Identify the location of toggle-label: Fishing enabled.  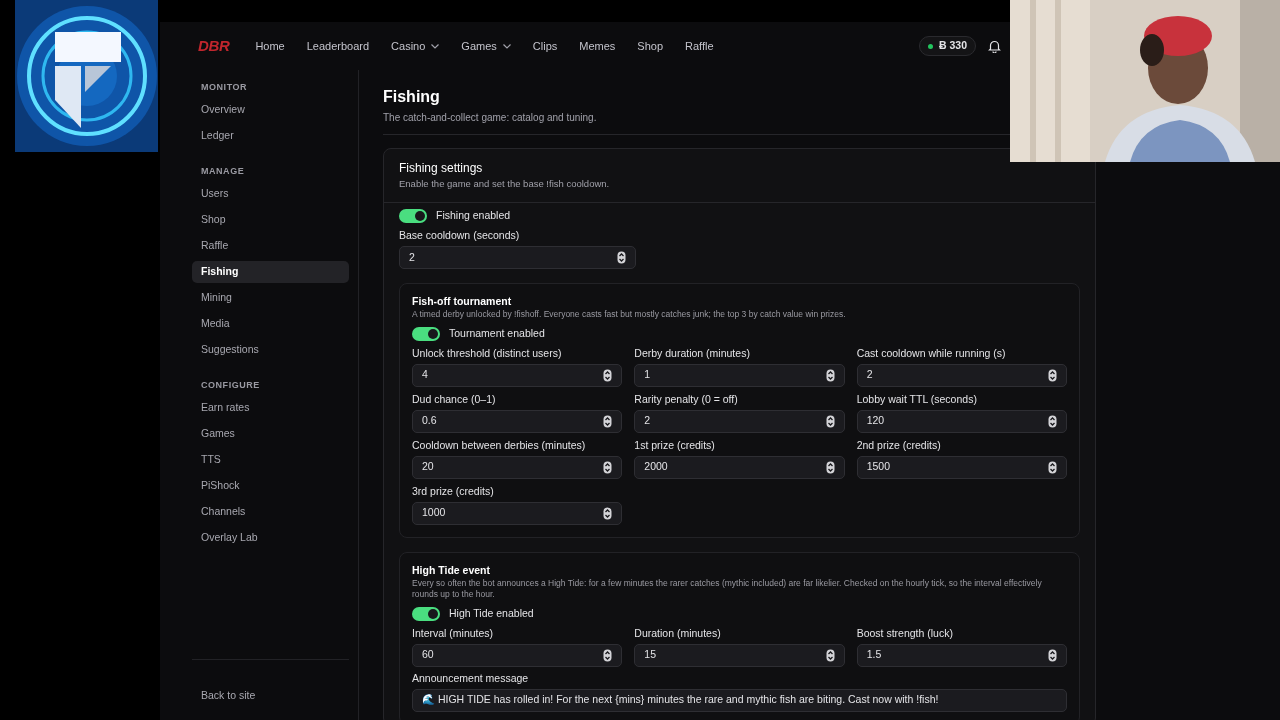
(473, 216).